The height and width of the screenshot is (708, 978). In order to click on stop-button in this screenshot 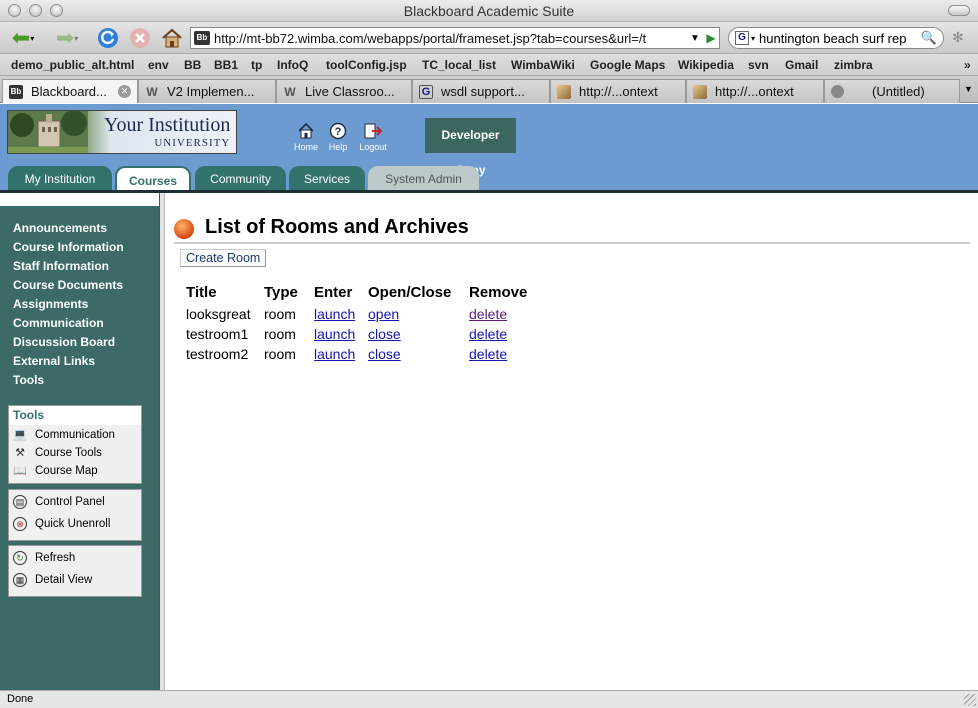, I will do `click(140, 38)`.